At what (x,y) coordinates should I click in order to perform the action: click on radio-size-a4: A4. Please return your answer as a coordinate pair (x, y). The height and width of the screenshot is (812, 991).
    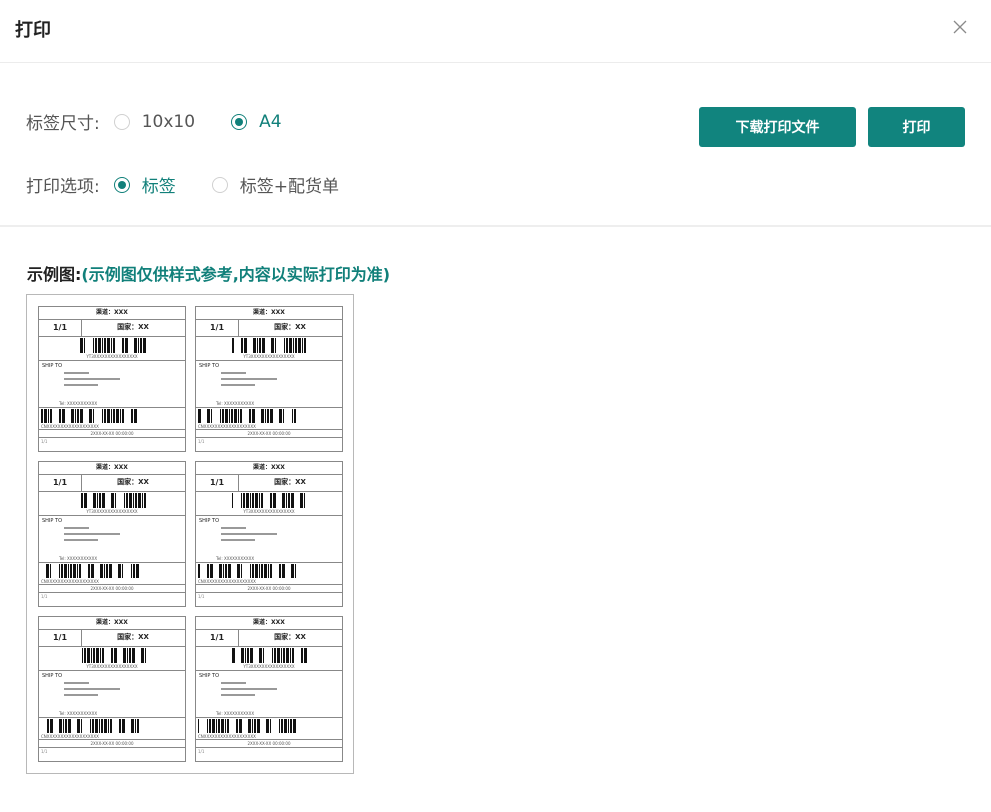
    Looking at the image, I should click on (256, 121).